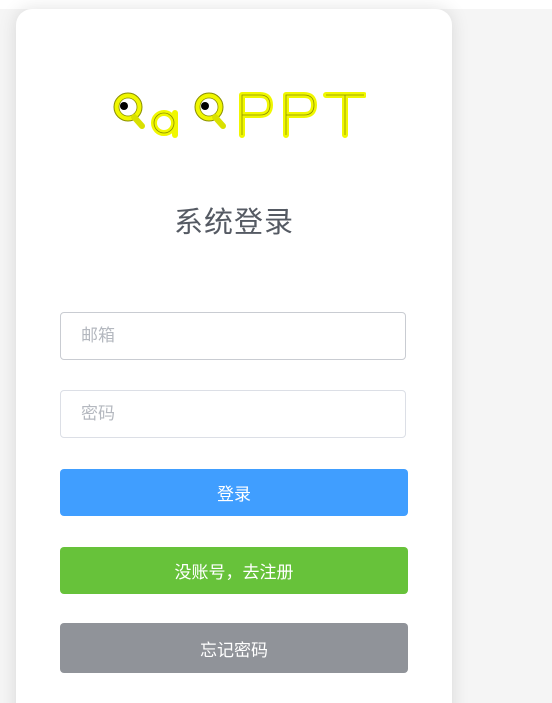  Describe the element at coordinates (344, 115) in the screenshot. I see `logo-t-icon` at that location.